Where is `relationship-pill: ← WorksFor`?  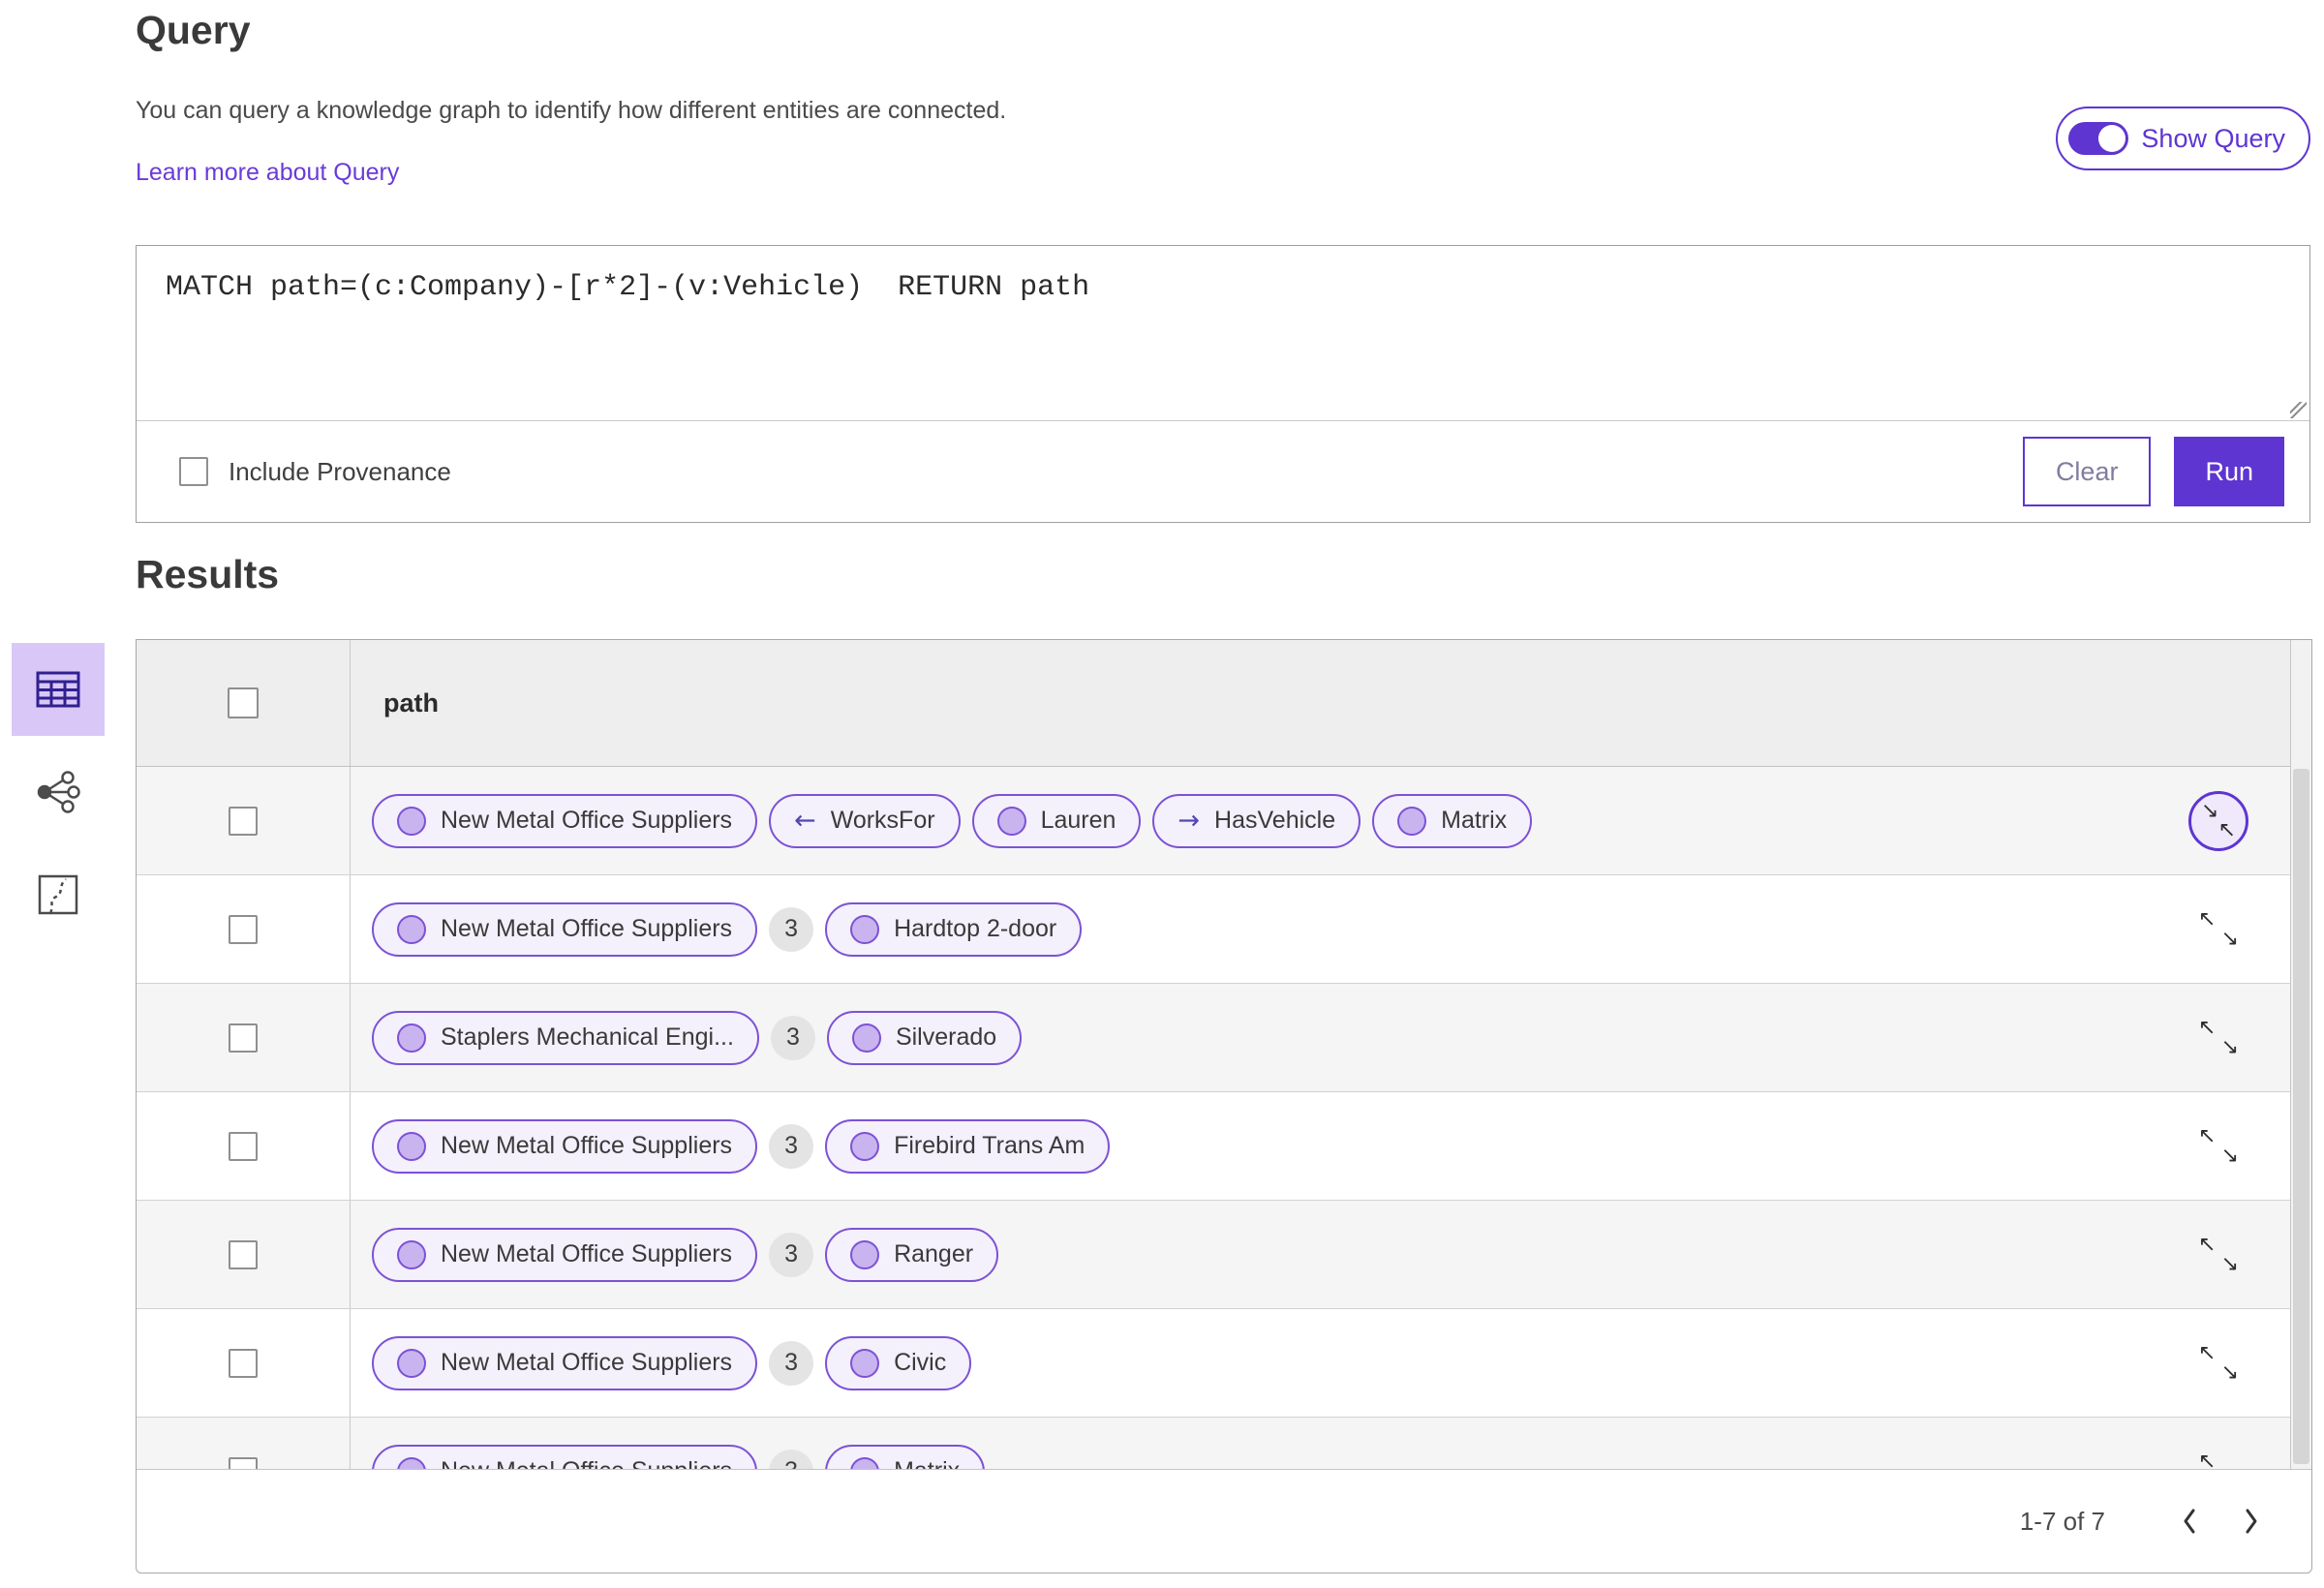
relationship-pill: ← WorksFor is located at coordinates (865, 820).